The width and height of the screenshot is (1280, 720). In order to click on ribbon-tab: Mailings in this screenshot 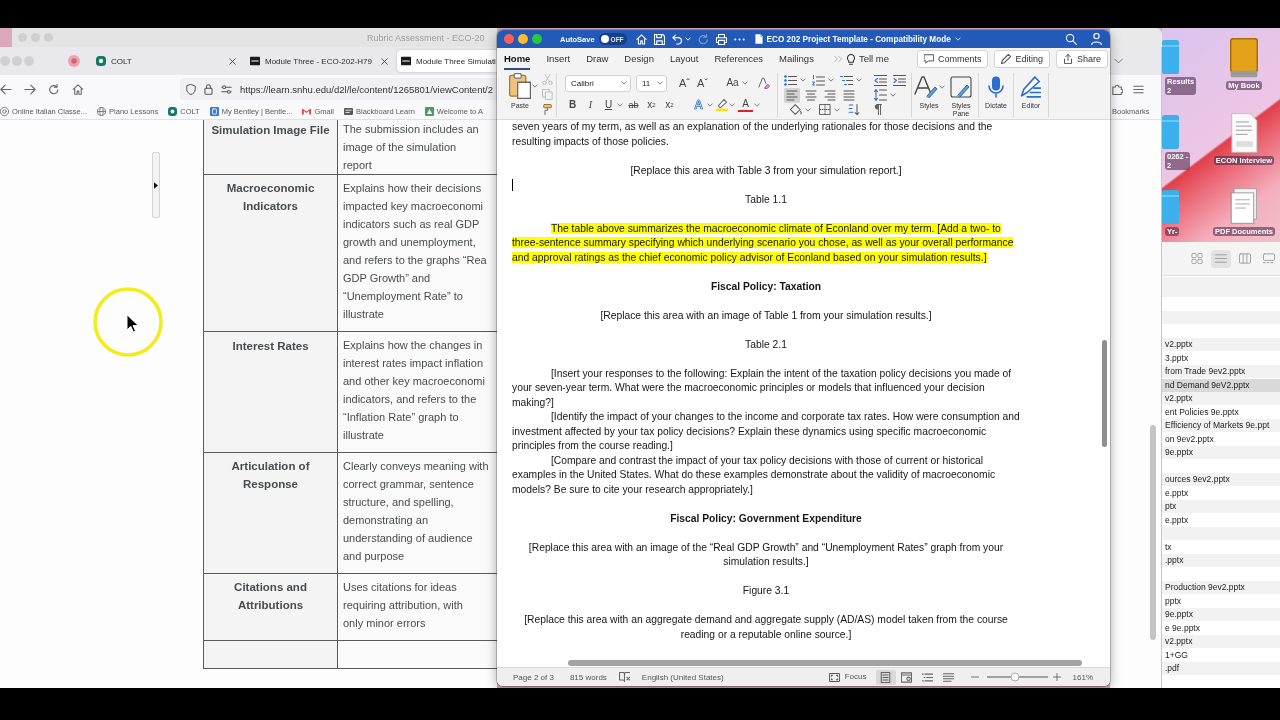, I will do `click(796, 59)`.